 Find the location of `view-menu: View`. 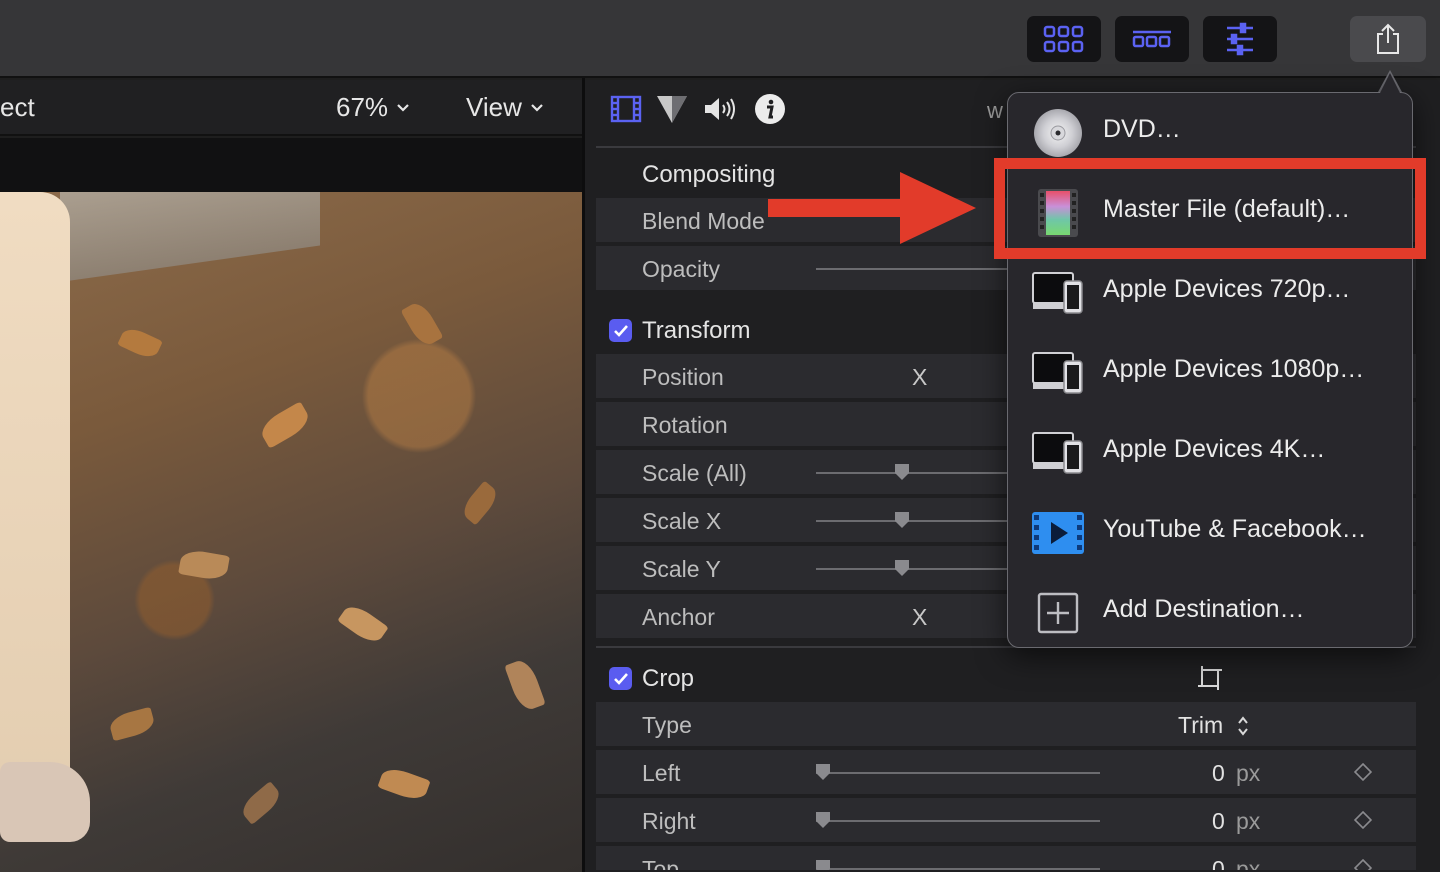

view-menu: View is located at coordinates (505, 107).